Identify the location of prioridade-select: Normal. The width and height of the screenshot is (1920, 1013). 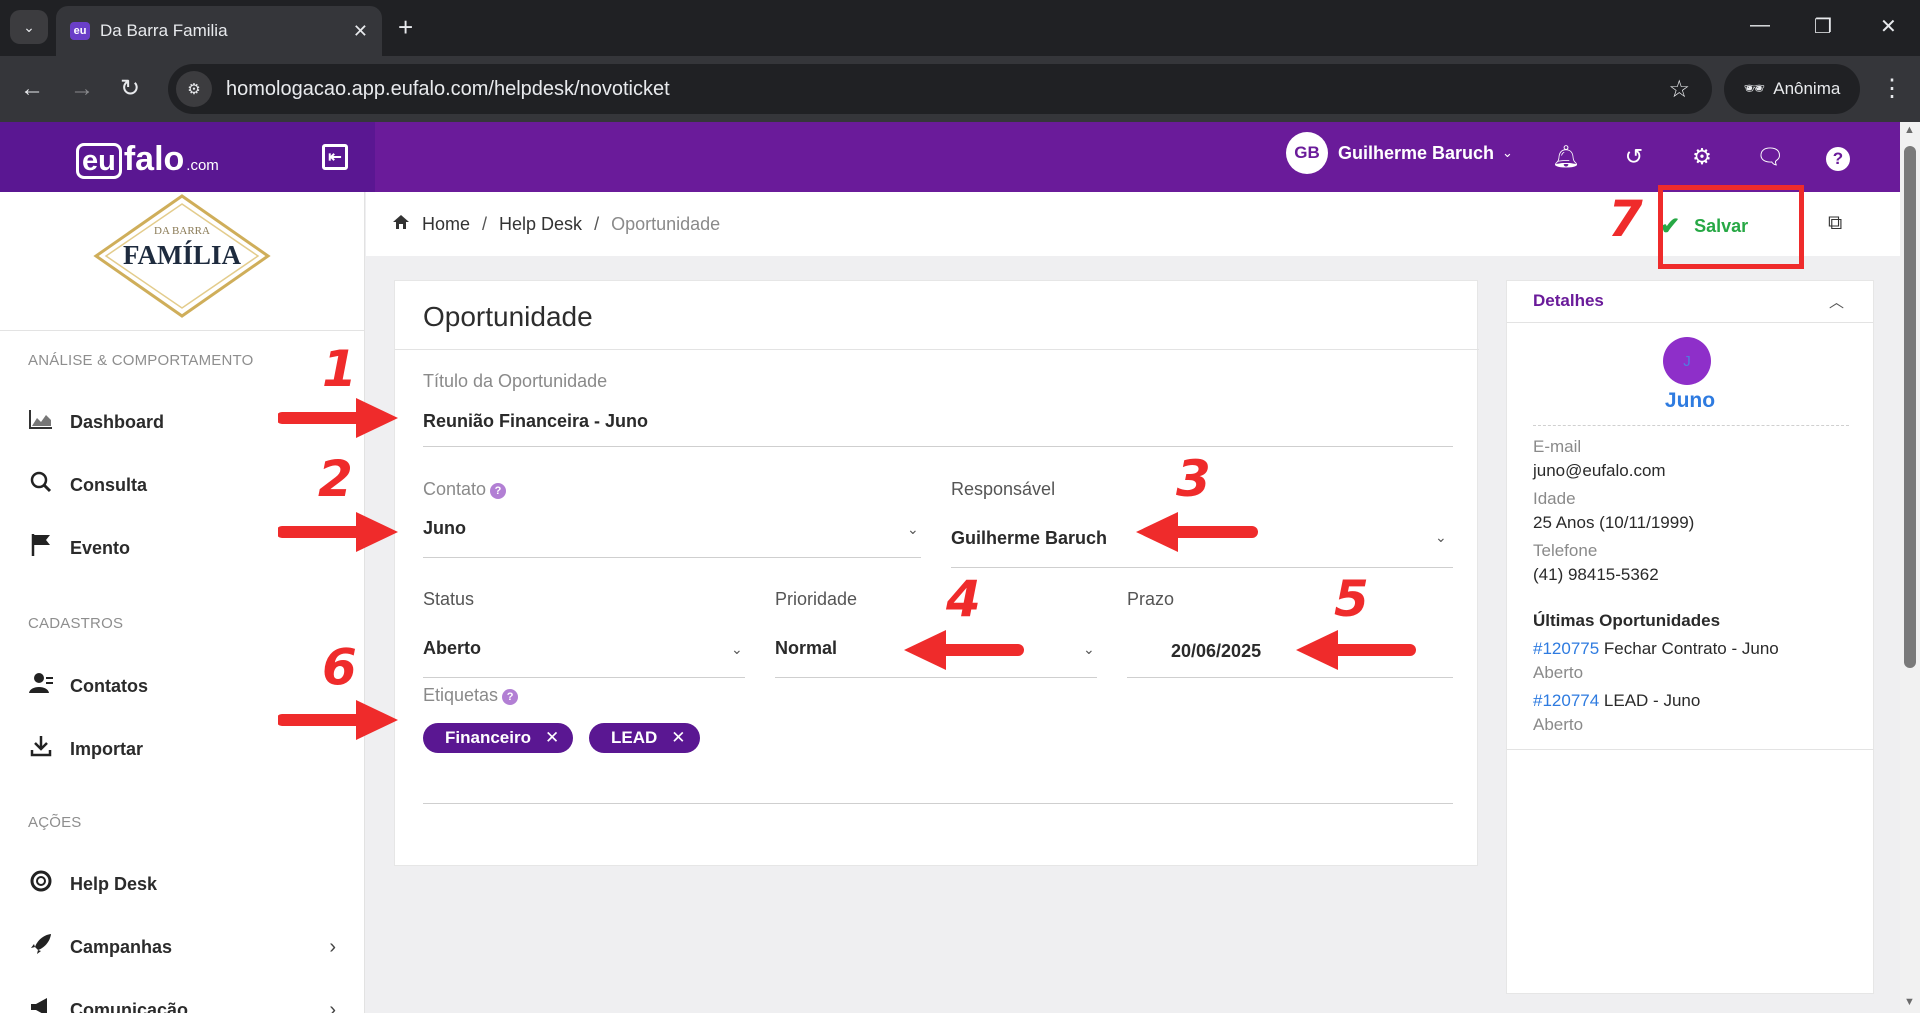
(806, 648).